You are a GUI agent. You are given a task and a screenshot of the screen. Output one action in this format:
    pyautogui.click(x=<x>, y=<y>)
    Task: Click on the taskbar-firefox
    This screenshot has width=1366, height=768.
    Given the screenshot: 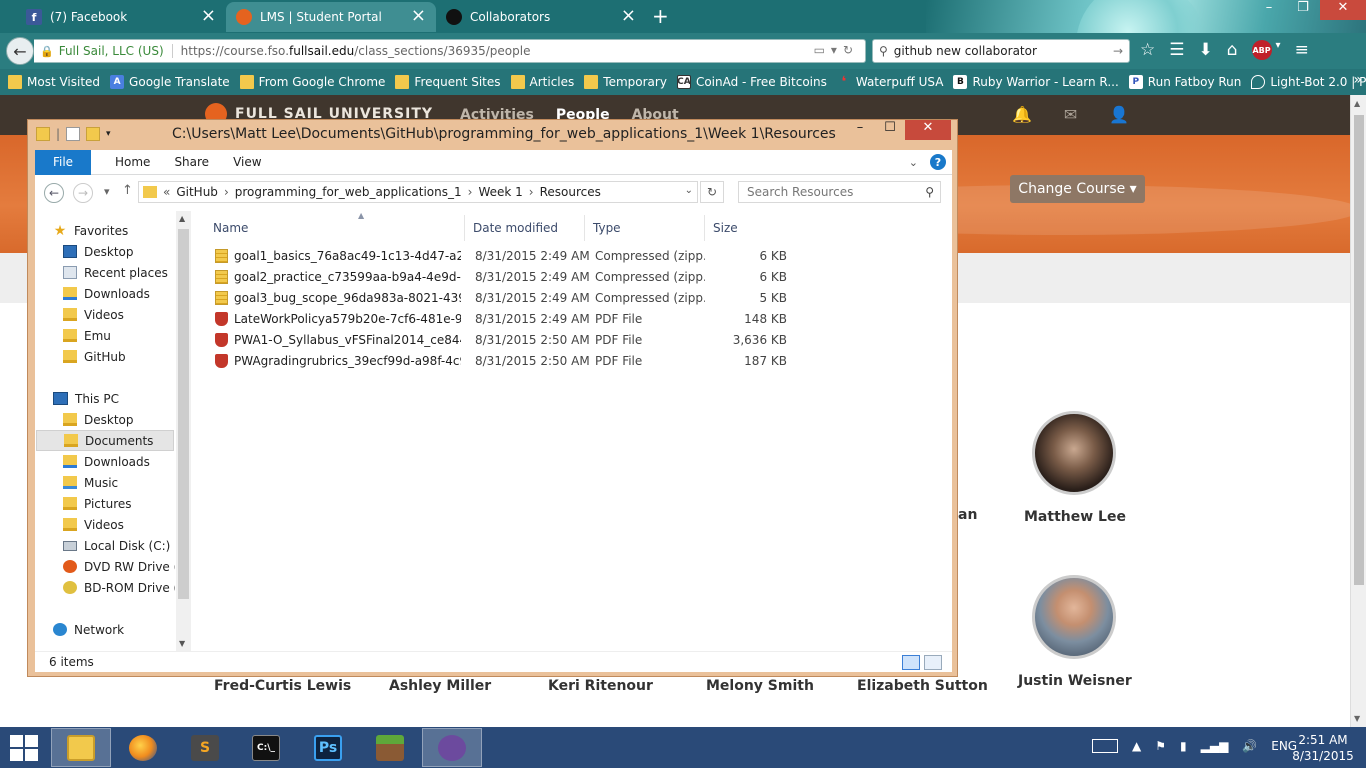 What is the action you would take?
    pyautogui.click(x=143, y=747)
    